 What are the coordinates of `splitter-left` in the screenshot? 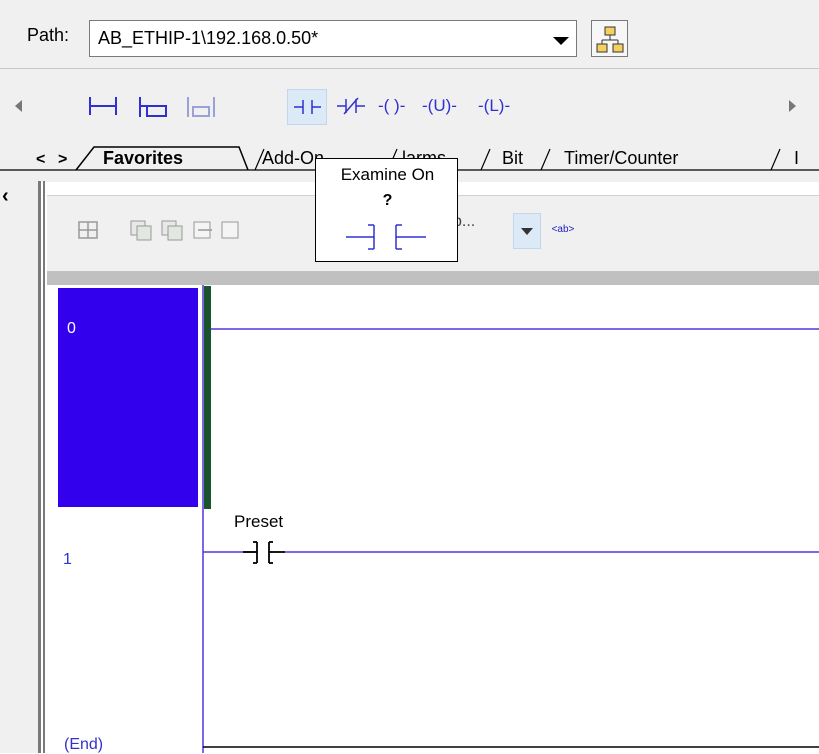 It's located at (39, 467).